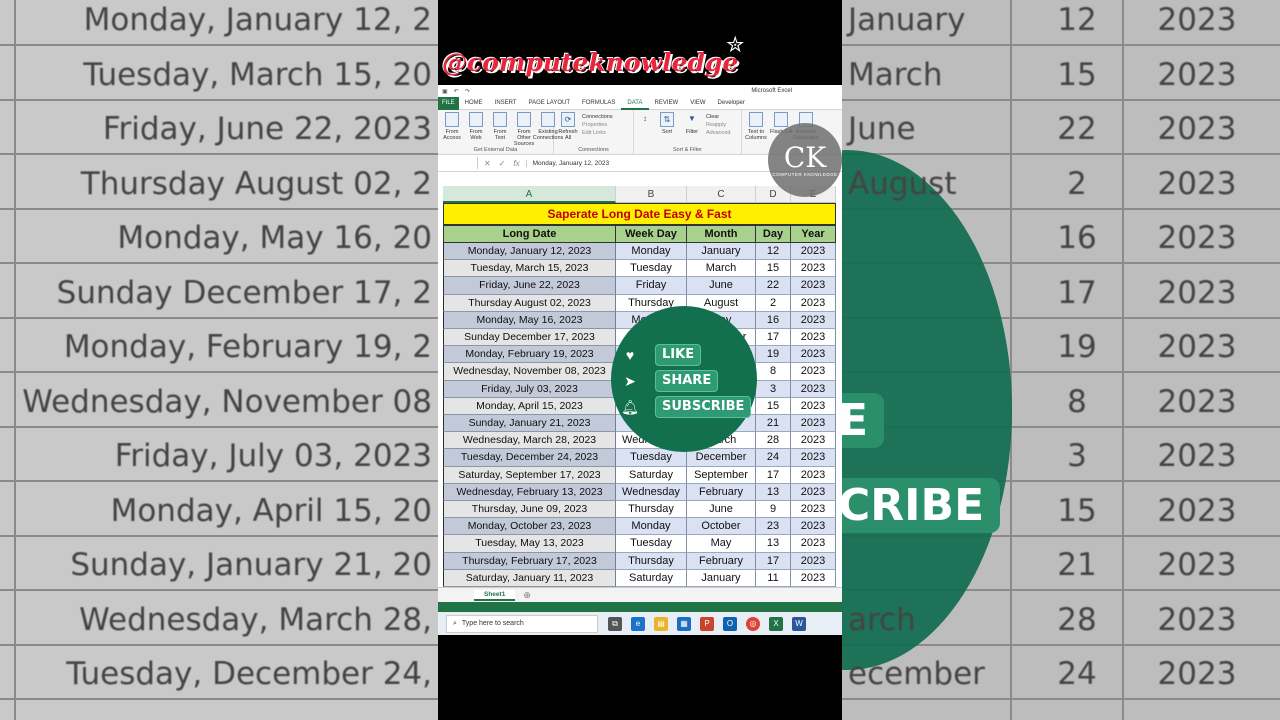 The width and height of the screenshot is (1280, 720). Describe the element at coordinates (502, 163) in the screenshot. I see `enter-icon: ✓` at that location.